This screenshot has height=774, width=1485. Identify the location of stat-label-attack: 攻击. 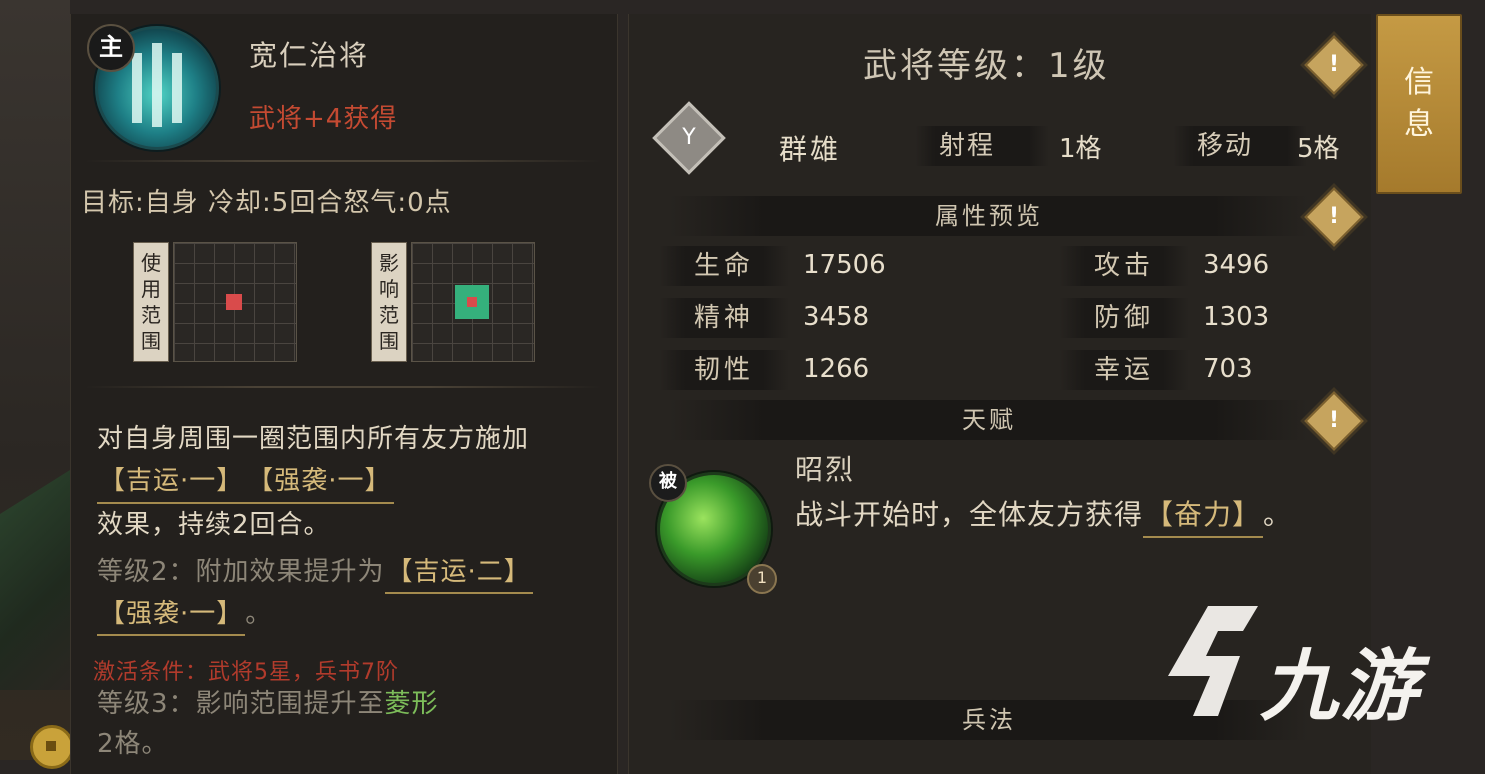
(1124, 266).